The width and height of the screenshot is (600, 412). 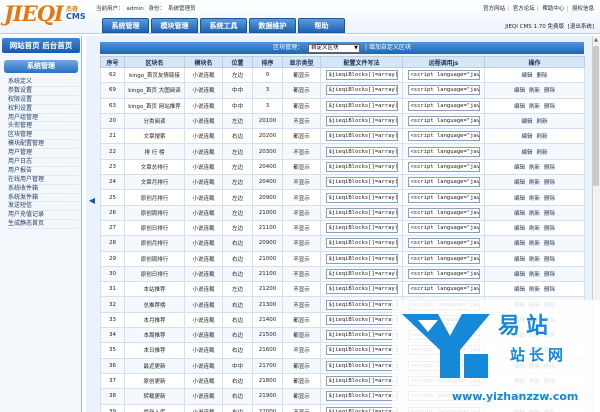 What do you see at coordinates (43, 180) in the screenshot?
I see `sidebar-item: 在线用户管理` at bounding box center [43, 180].